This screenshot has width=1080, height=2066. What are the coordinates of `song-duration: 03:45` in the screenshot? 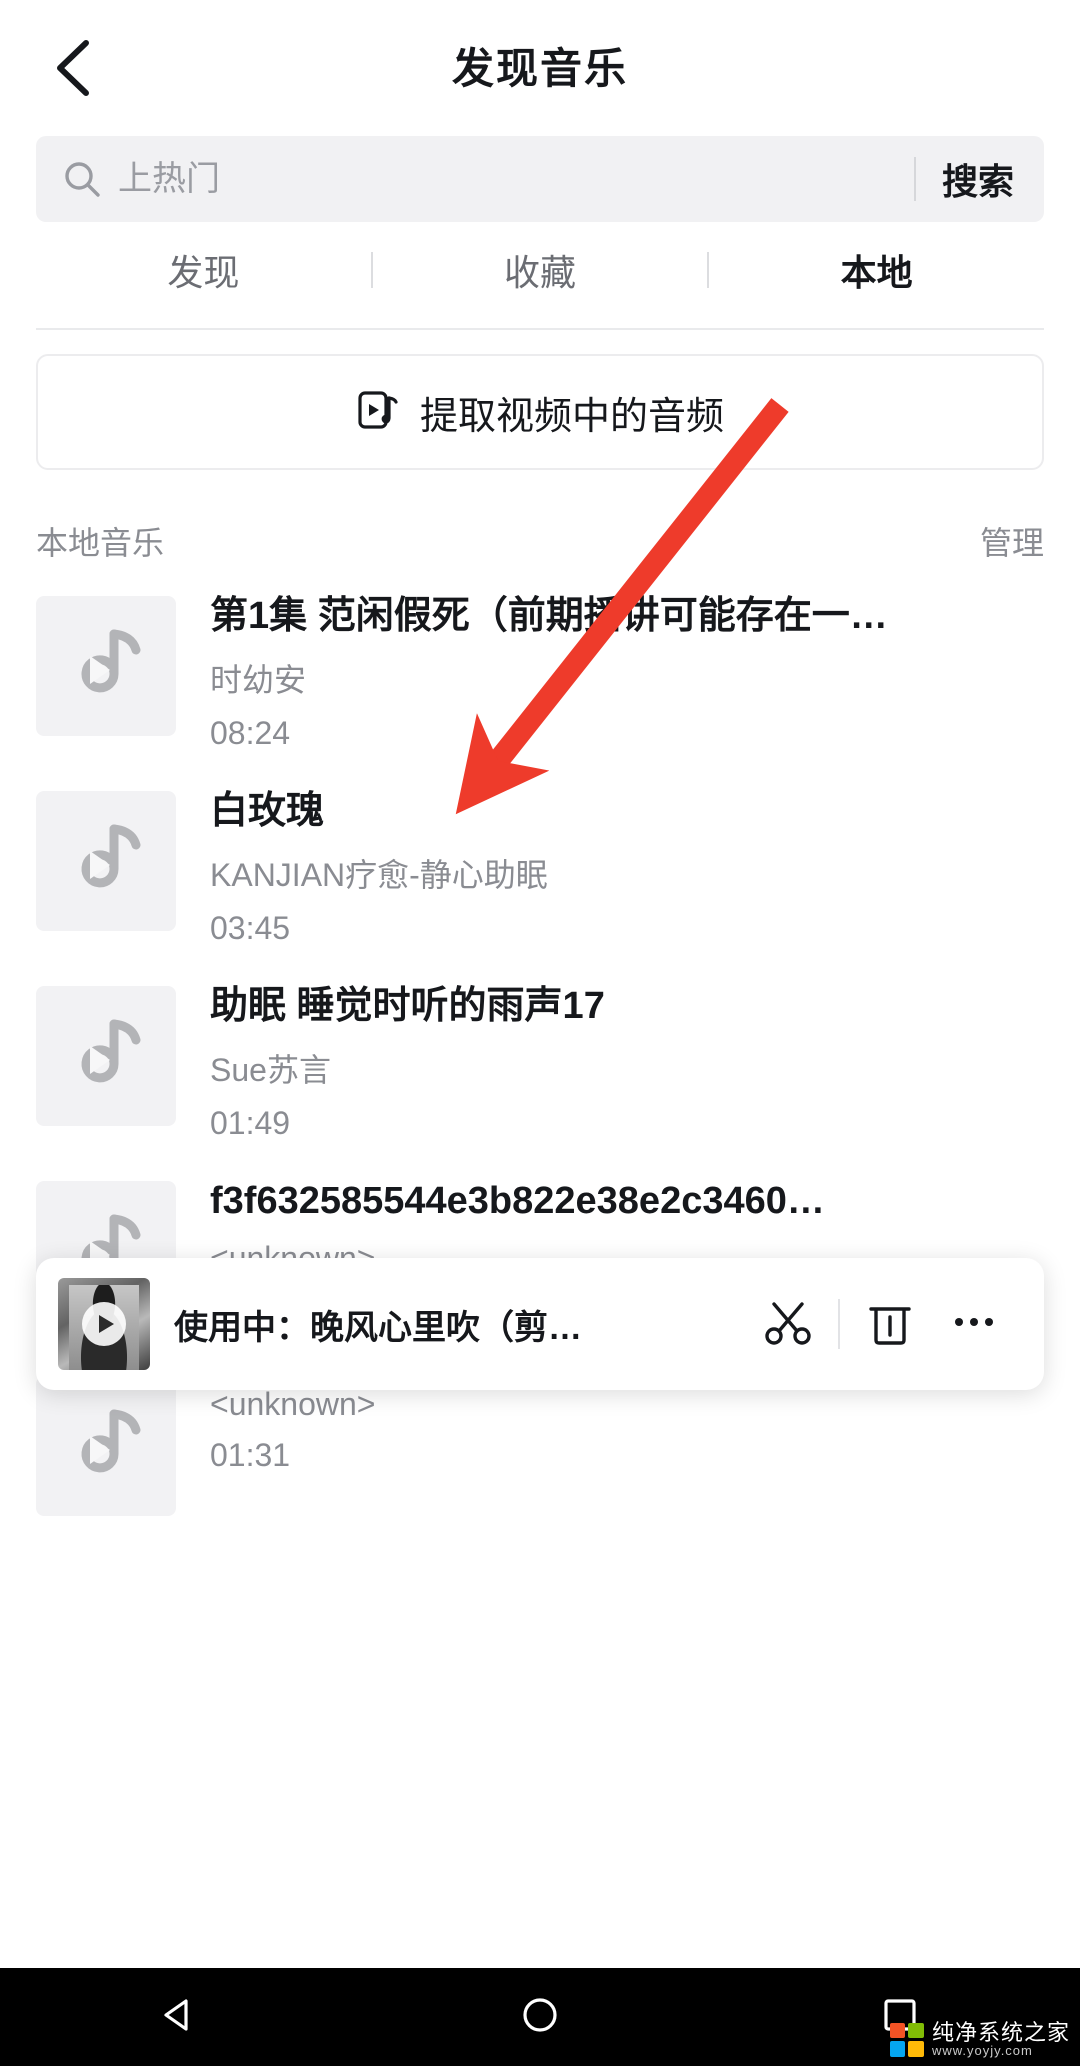 It's located at (250, 928).